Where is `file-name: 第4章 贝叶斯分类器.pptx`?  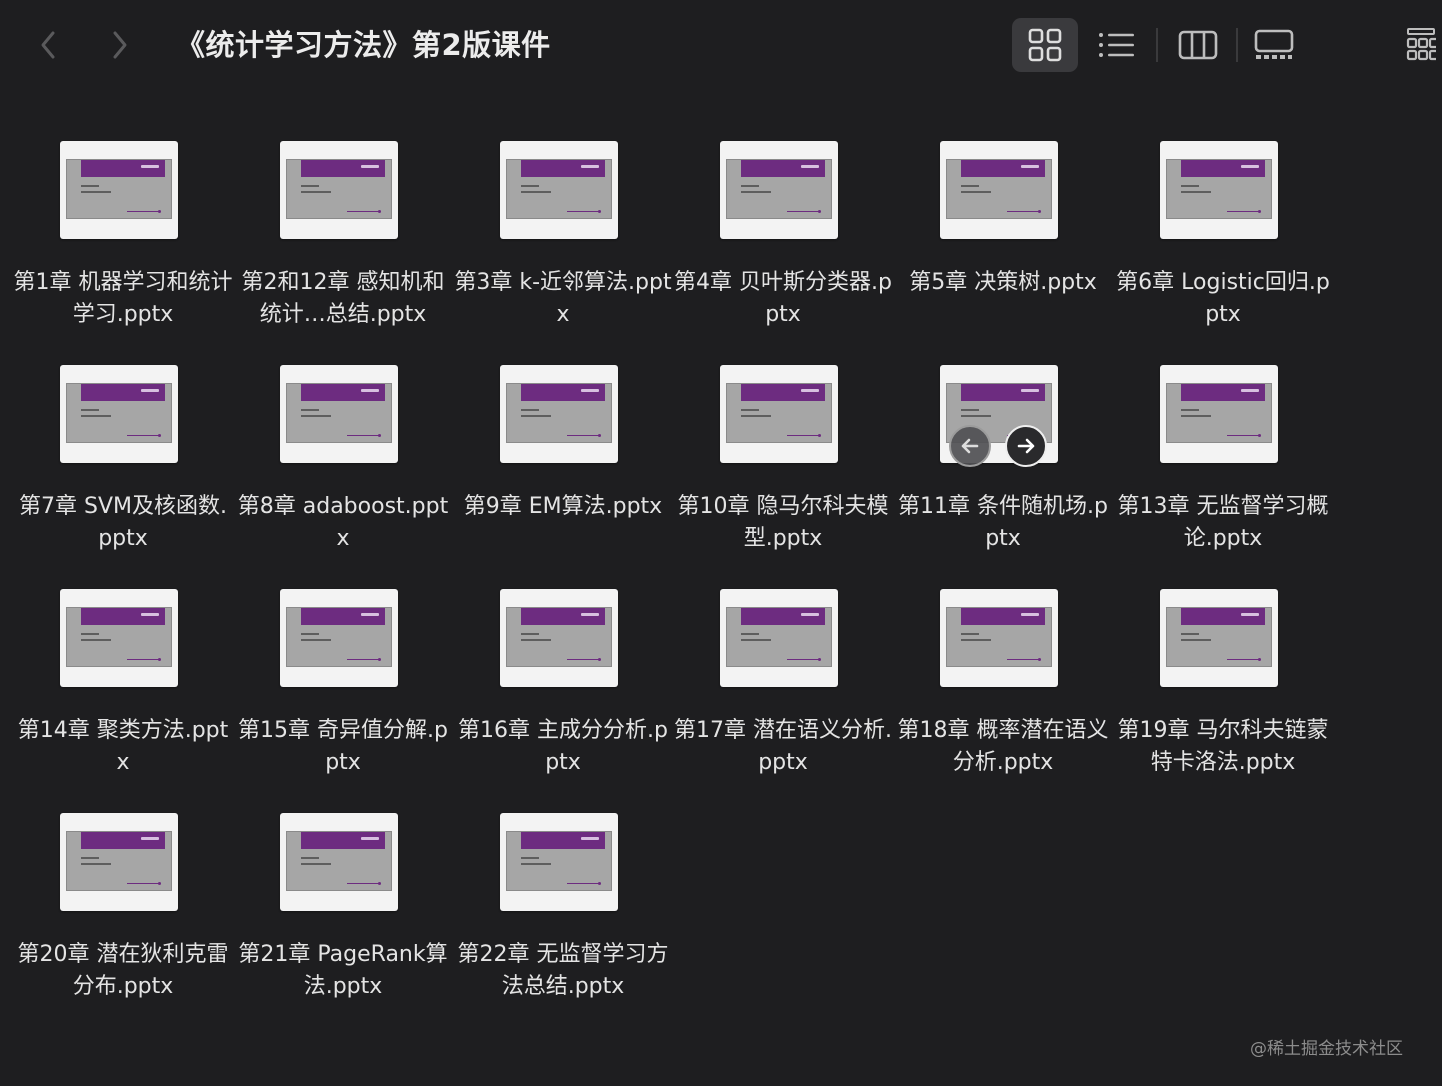 file-name: 第4章 贝叶斯分类器.pptx is located at coordinates (783, 298).